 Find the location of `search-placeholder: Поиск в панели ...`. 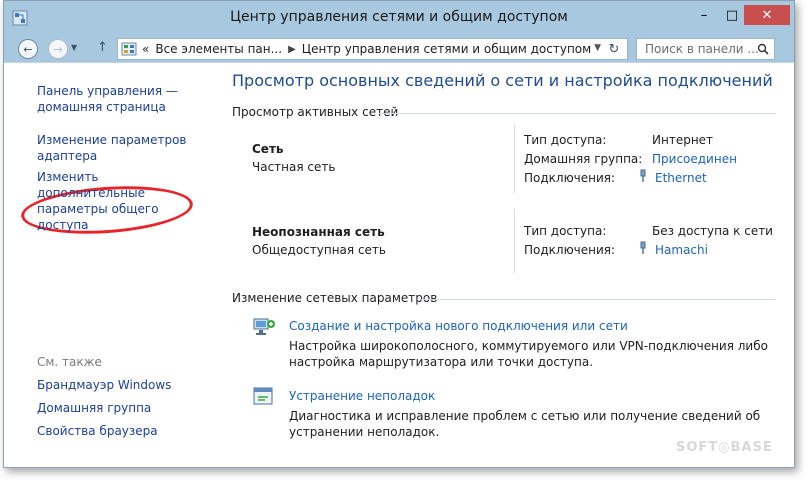

search-placeholder: Поиск в панели ... is located at coordinates (702, 49).